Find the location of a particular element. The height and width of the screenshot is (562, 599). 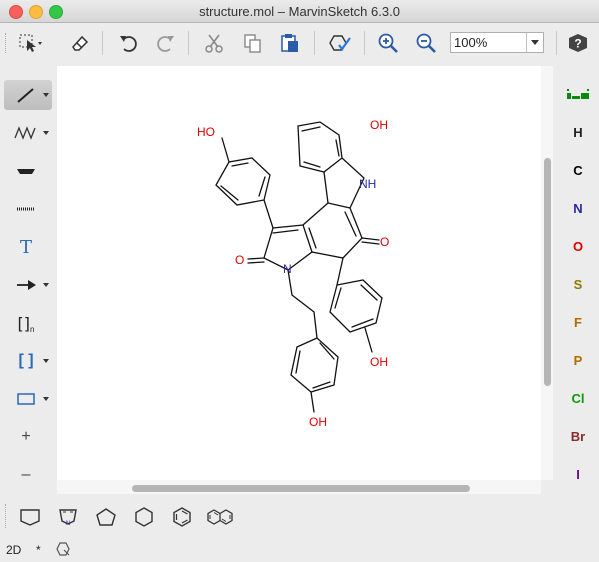

pyrrole-icon: N is located at coordinates (68, 518).